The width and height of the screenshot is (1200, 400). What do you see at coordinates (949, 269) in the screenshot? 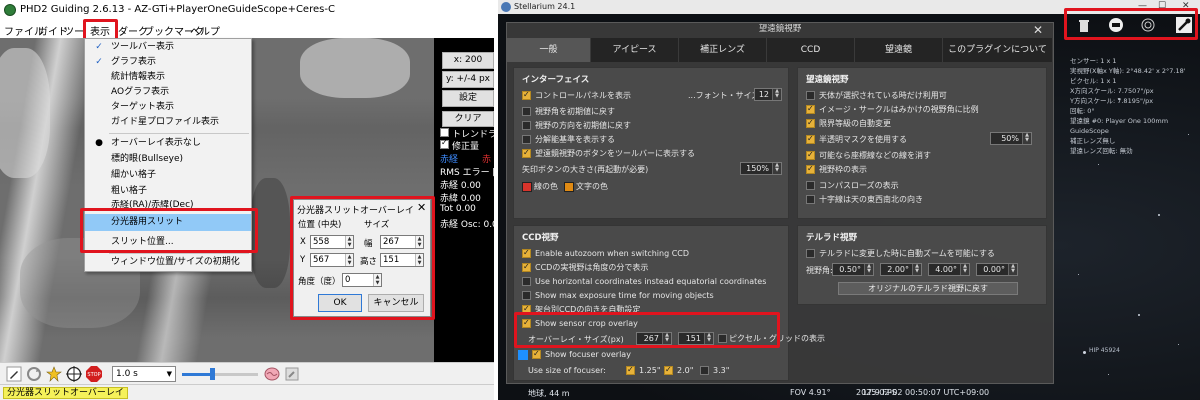
I see `telrad-fov-3: 4.00° ▲ ▼` at bounding box center [949, 269].